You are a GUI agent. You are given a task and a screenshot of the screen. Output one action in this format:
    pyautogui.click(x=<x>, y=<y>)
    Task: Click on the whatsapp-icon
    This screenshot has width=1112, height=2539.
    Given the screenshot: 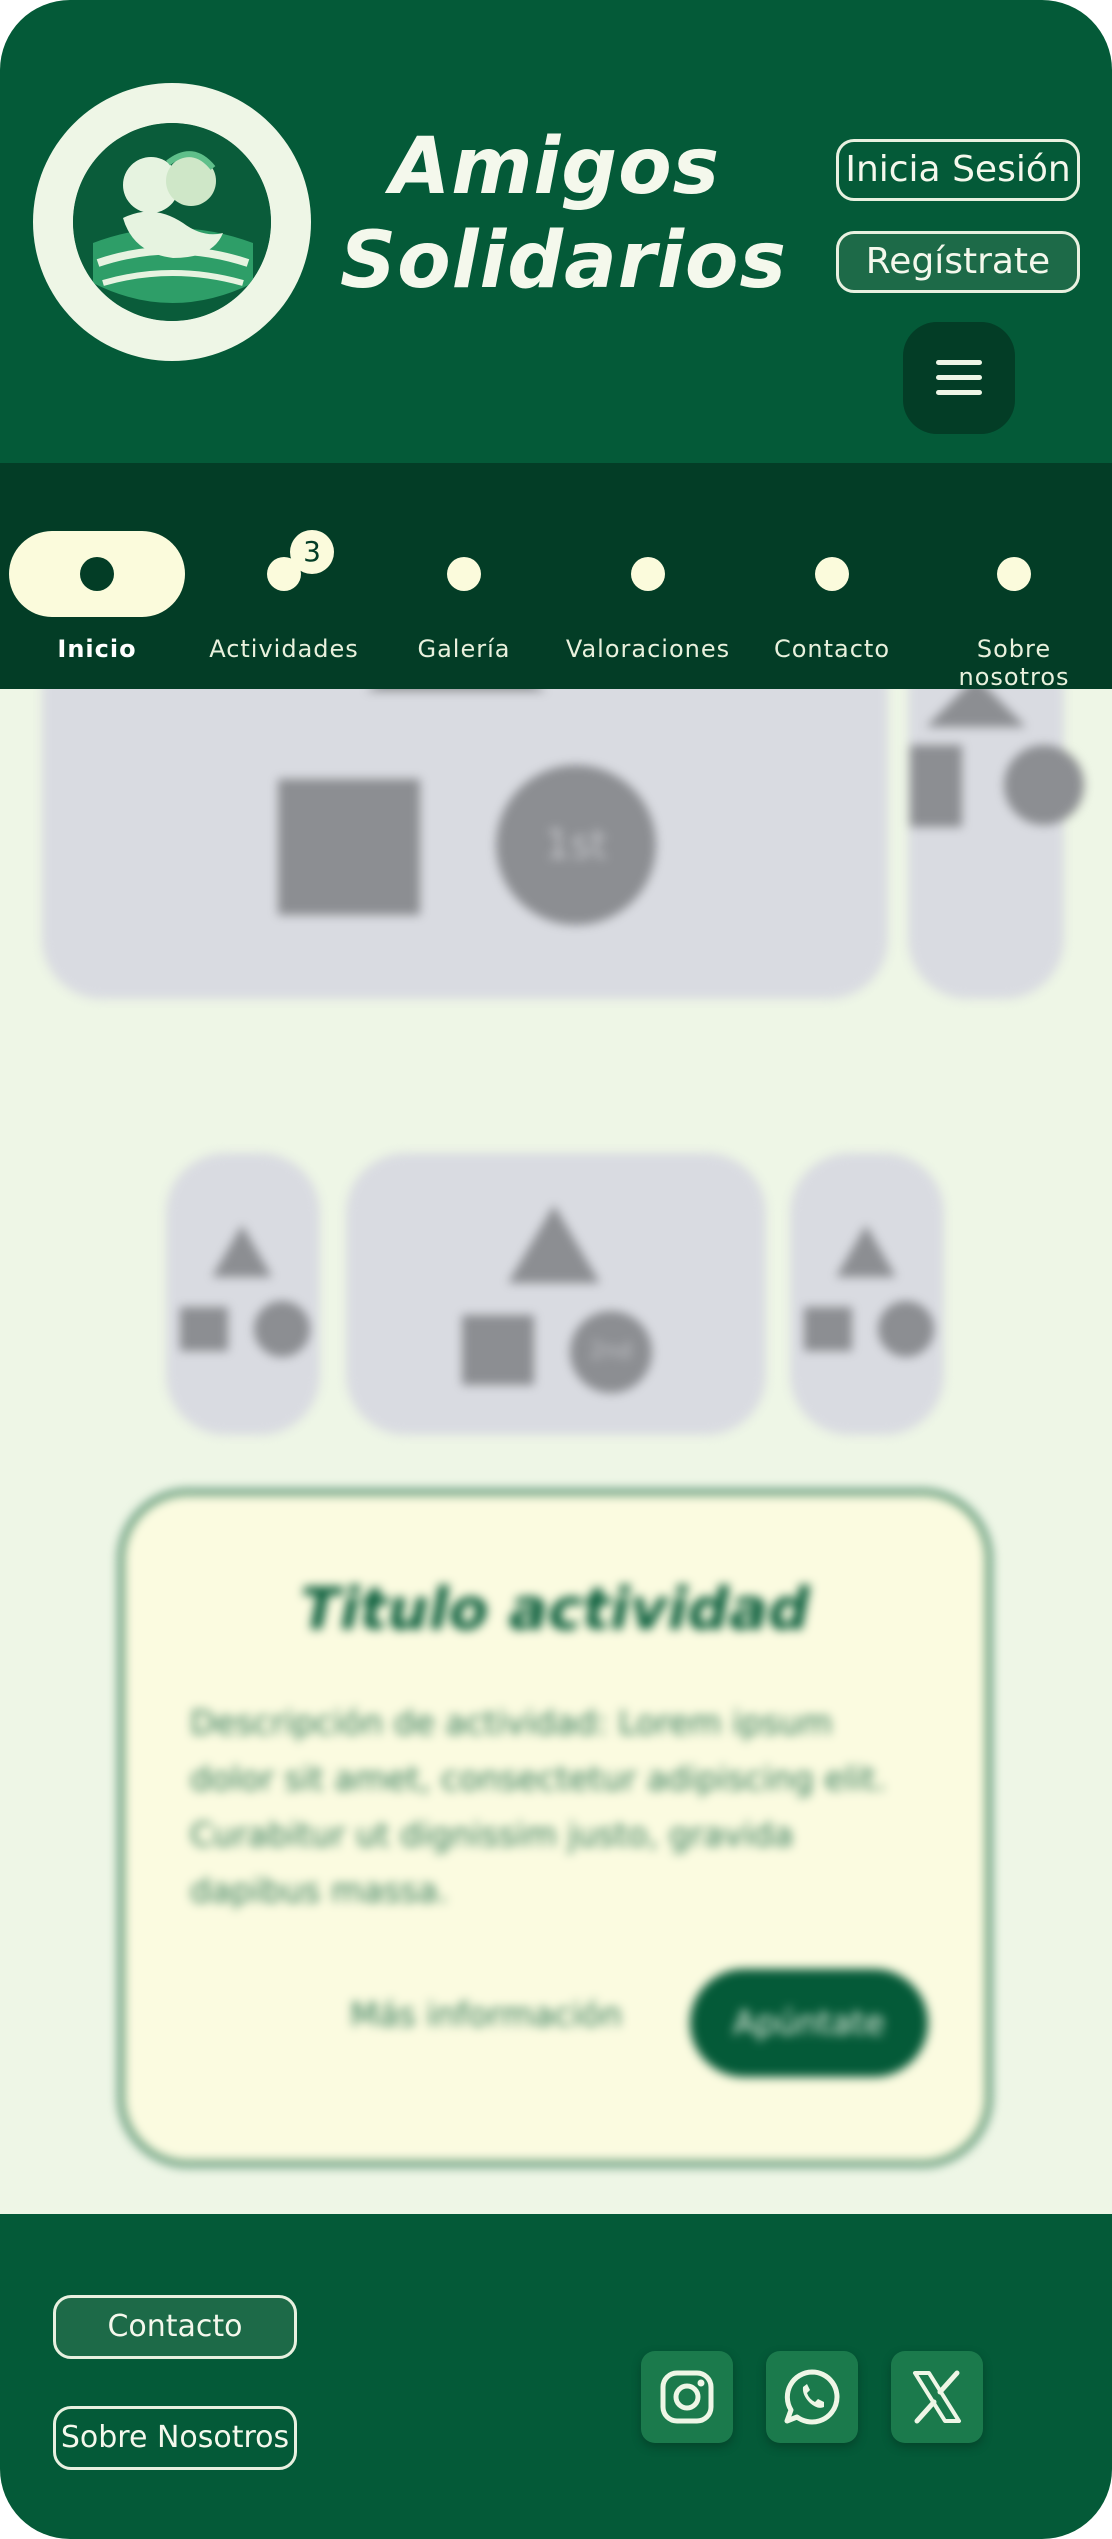 What is the action you would take?
    pyautogui.click(x=812, y=2397)
    